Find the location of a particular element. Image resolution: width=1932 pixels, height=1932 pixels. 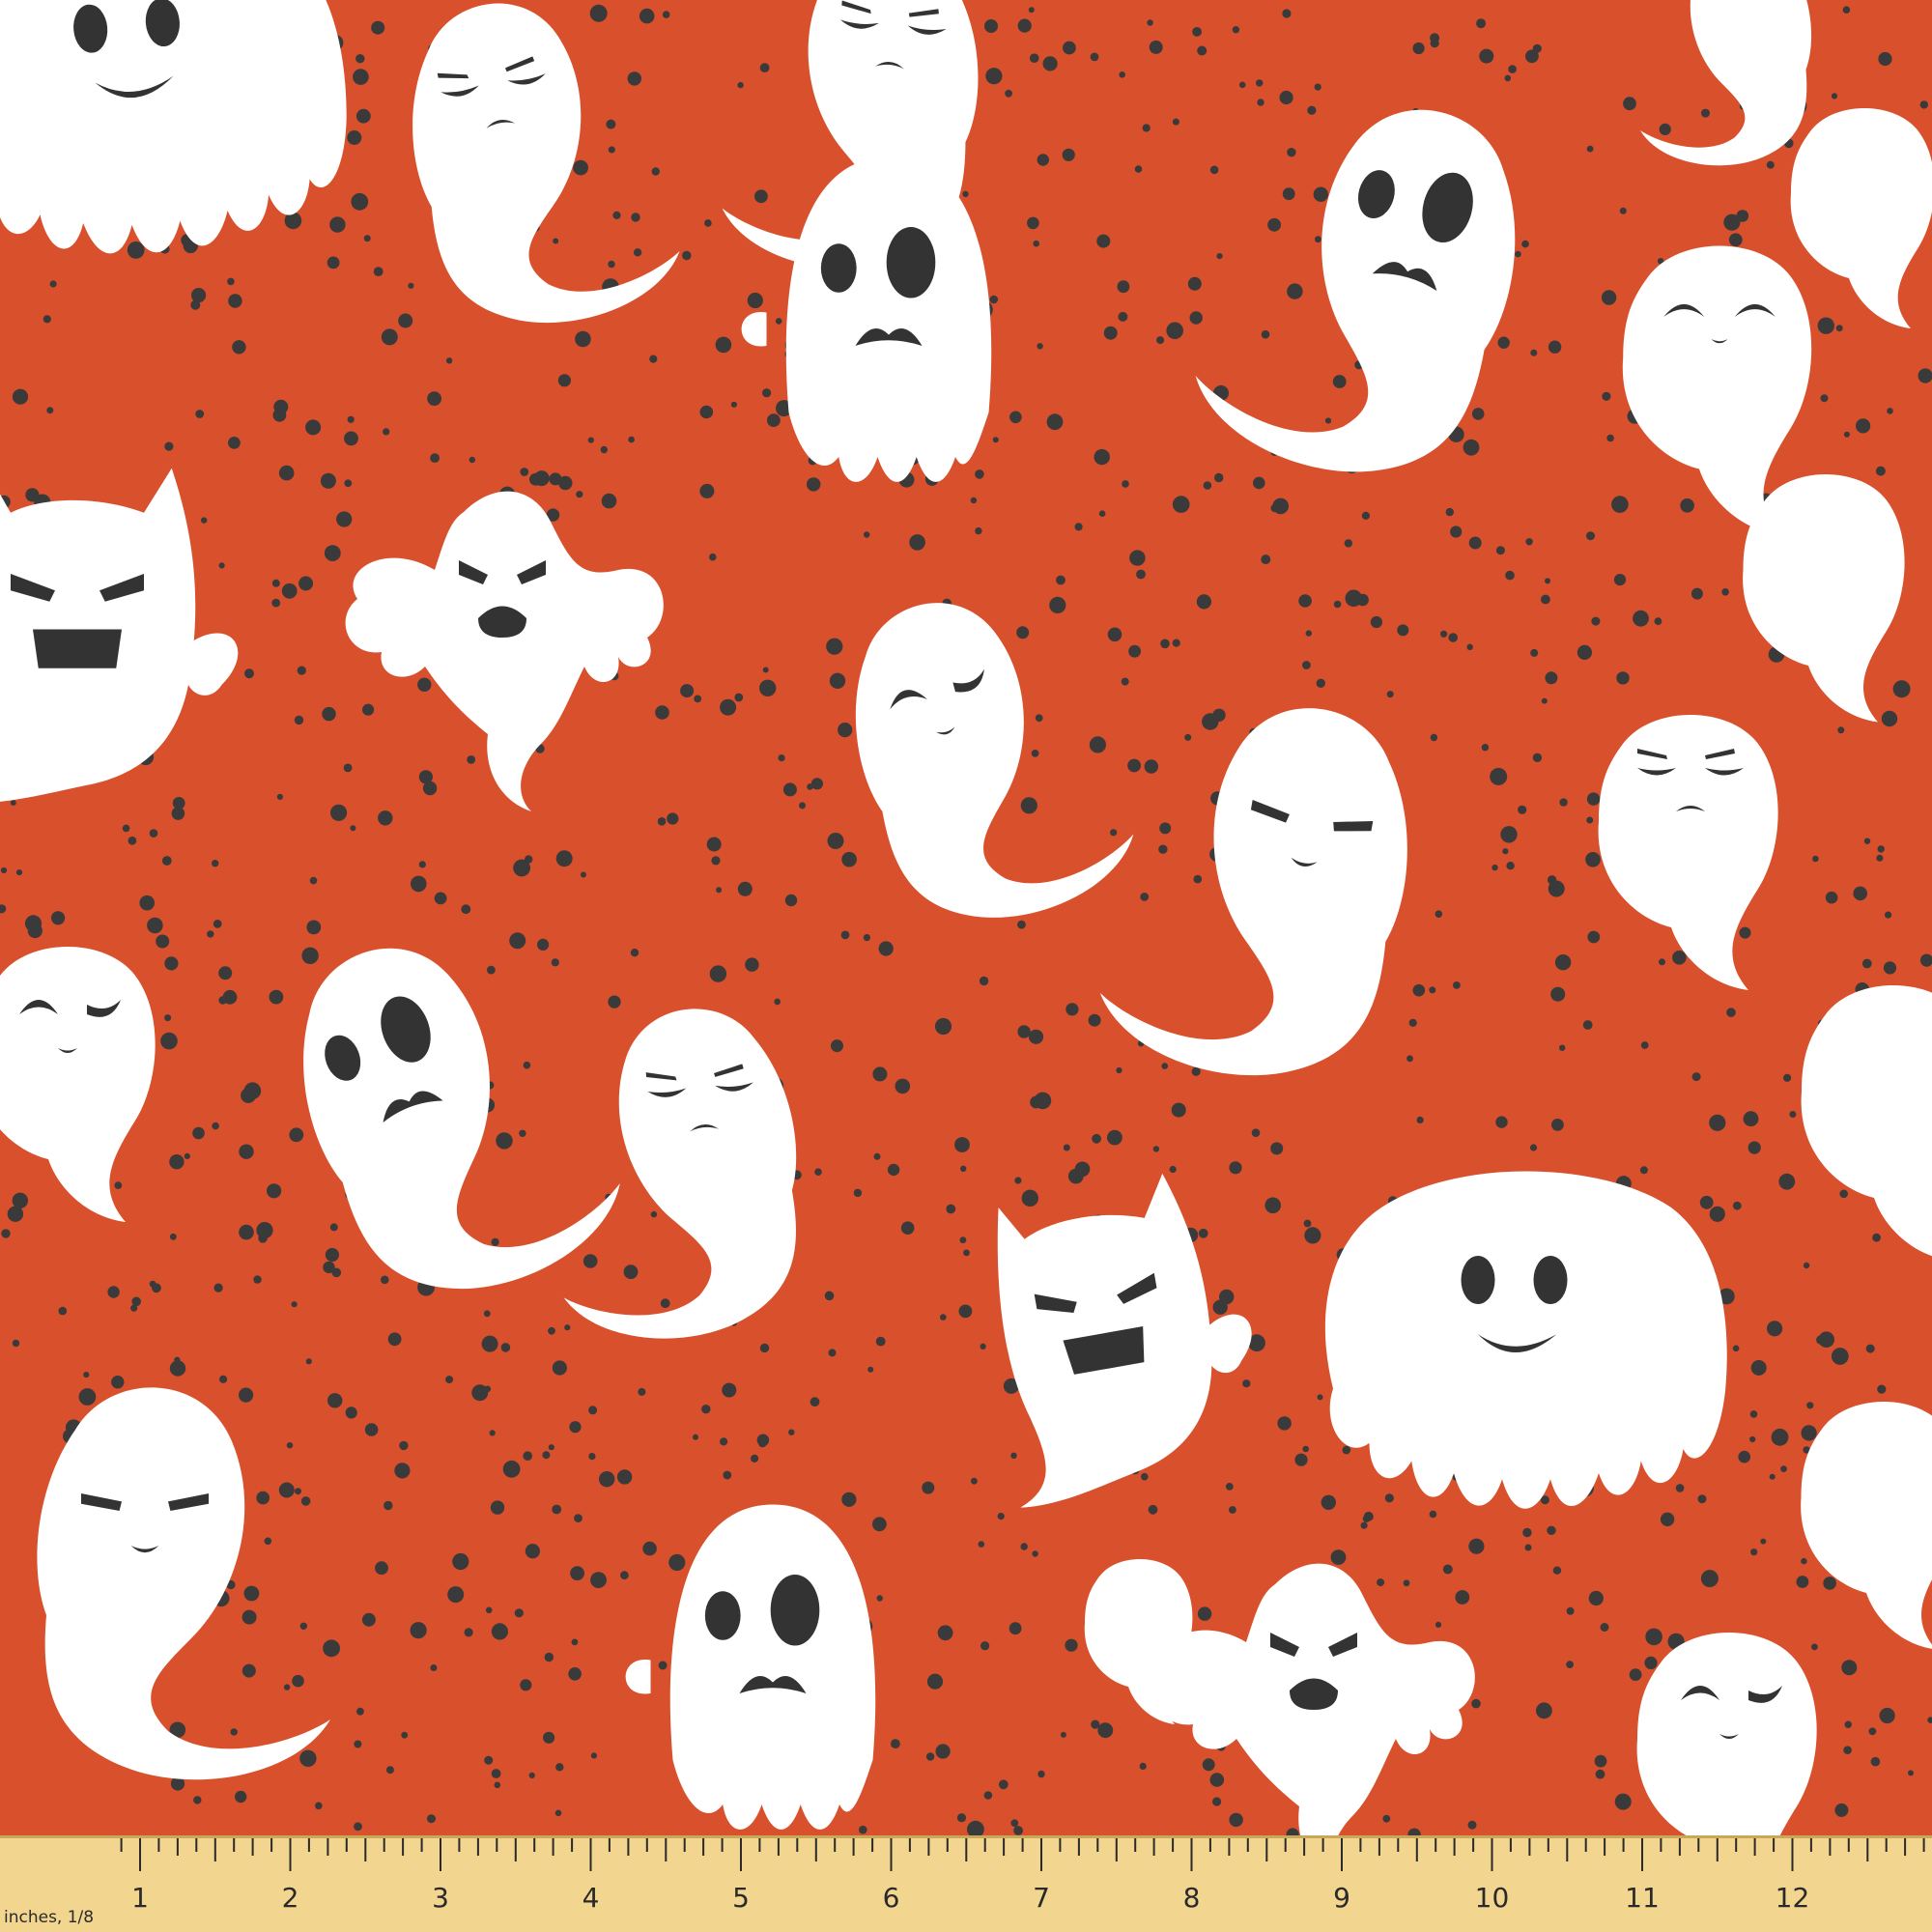

ruler-number: 5 is located at coordinates (741, 1898).